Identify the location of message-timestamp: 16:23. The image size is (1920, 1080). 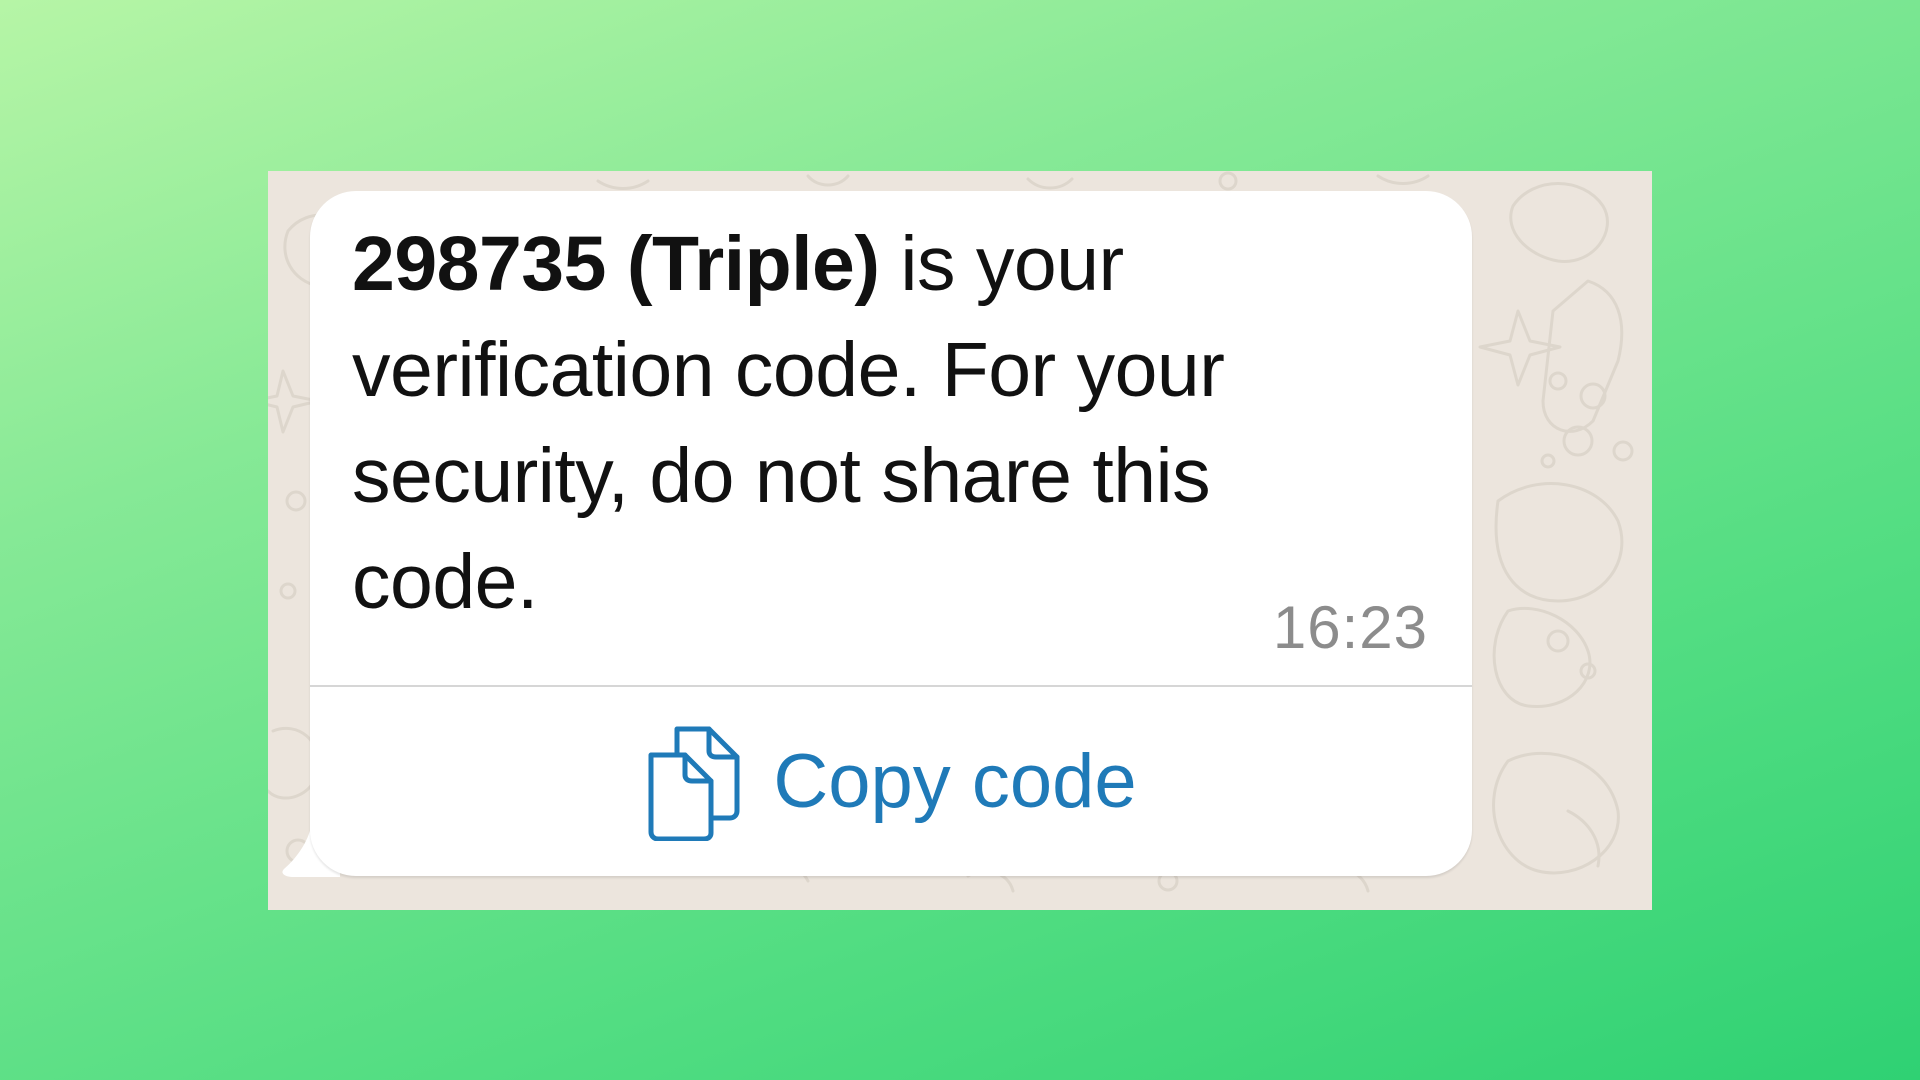
(1350, 627).